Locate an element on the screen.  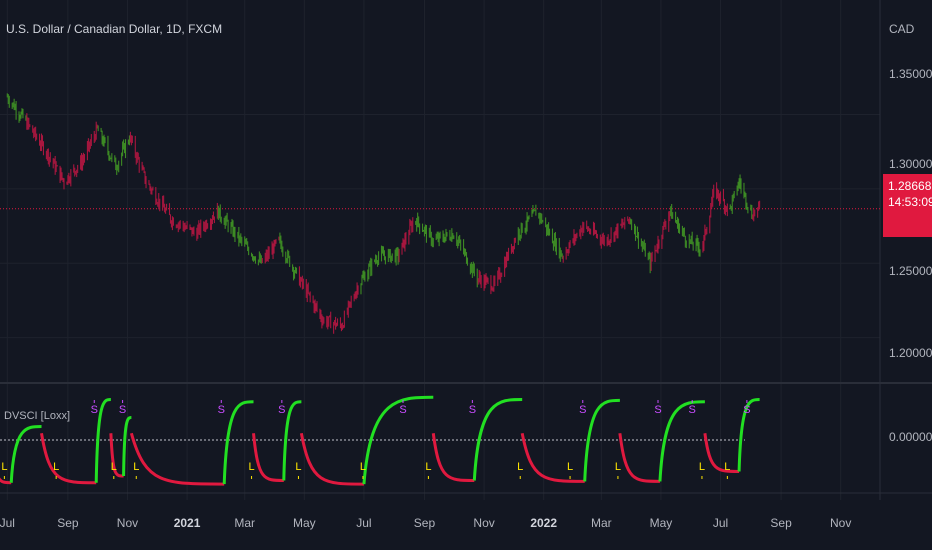
y-tick-label: 1.20000 is located at coordinates (910, 353).